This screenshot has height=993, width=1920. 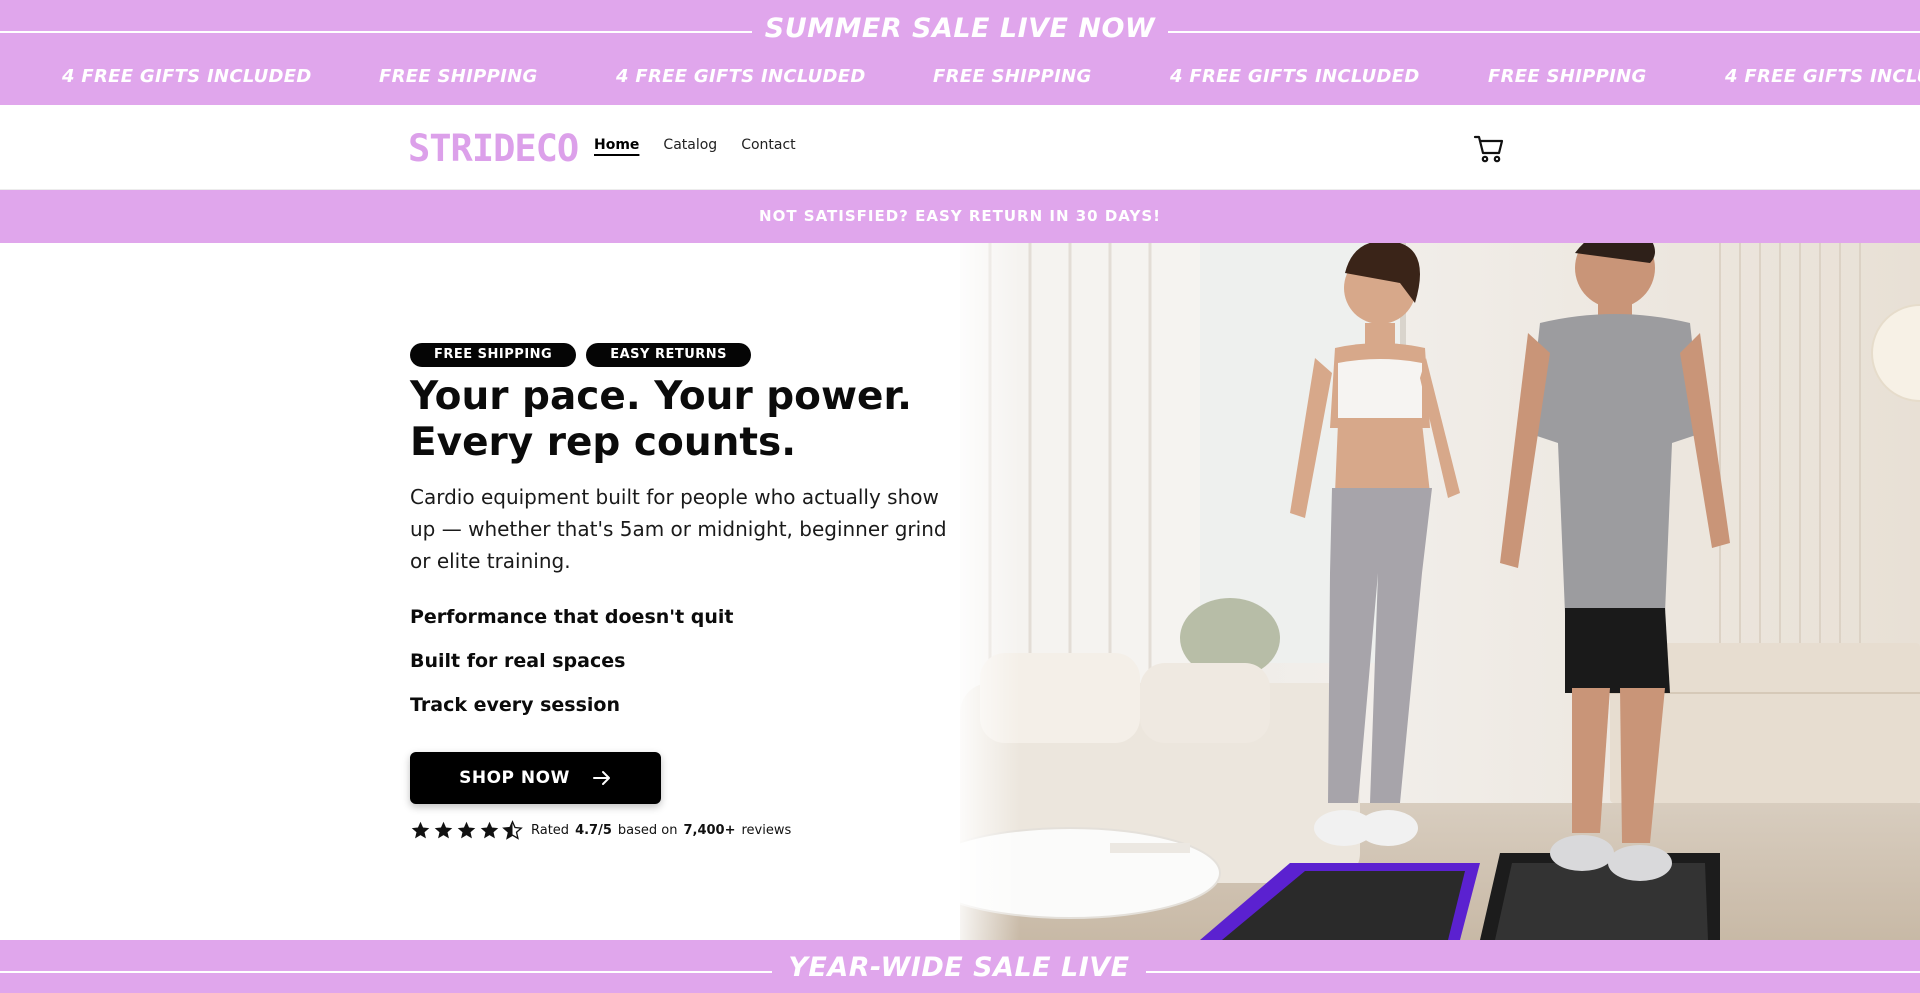 I want to click on rating-score: 4.7/5, so click(x=593, y=830).